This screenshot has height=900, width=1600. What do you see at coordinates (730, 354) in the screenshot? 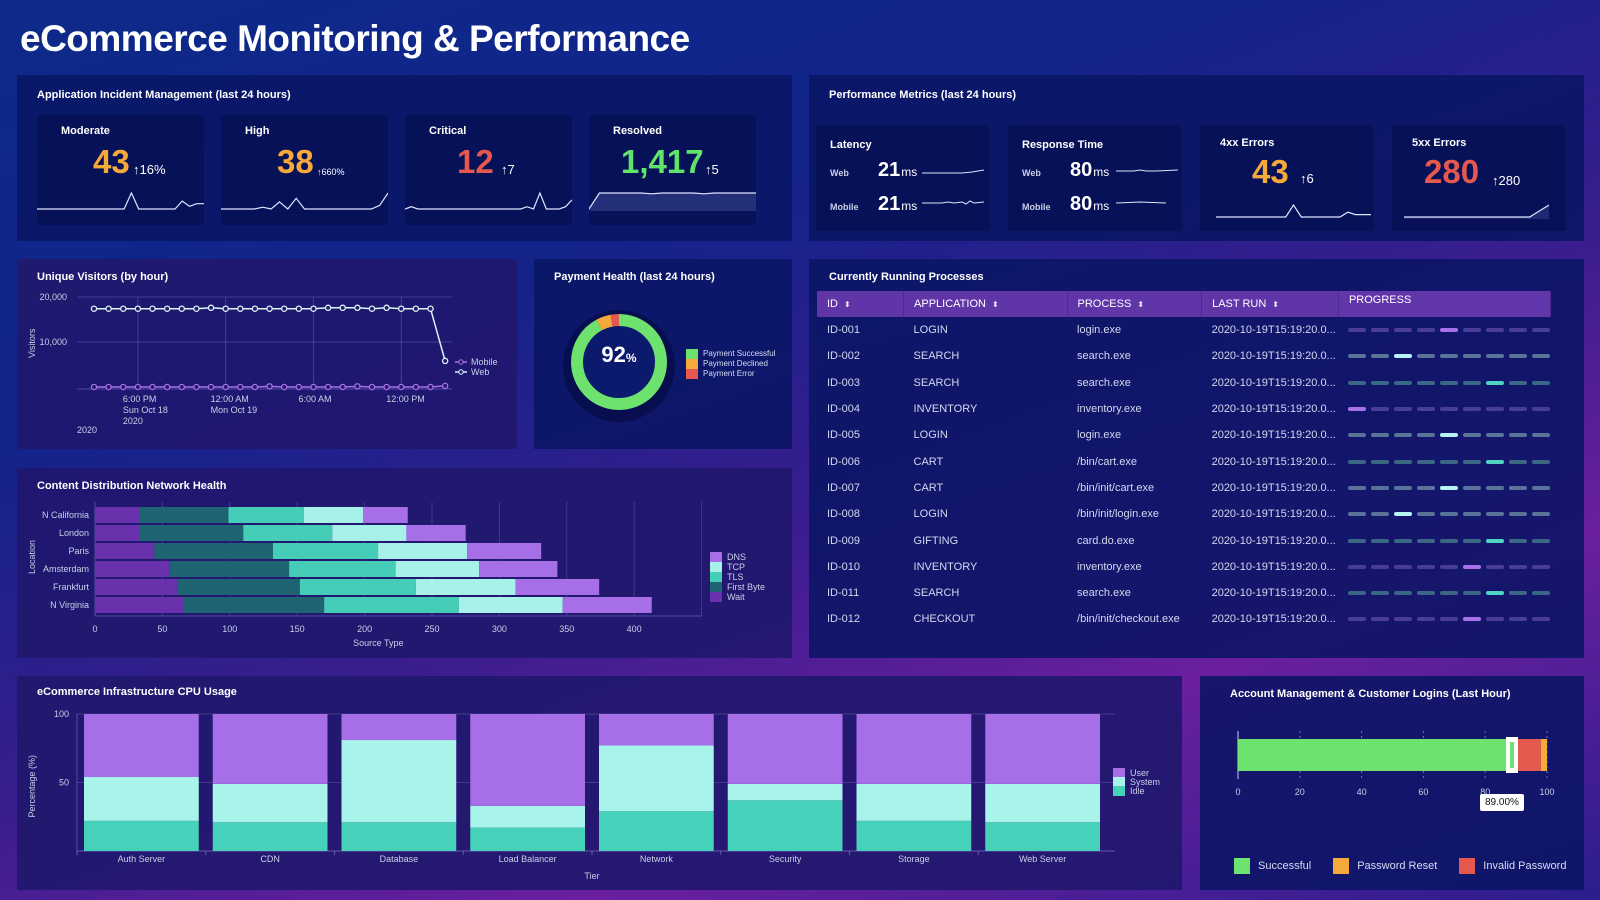
I see `legend-item: Payment Successful` at bounding box center [730, 354].